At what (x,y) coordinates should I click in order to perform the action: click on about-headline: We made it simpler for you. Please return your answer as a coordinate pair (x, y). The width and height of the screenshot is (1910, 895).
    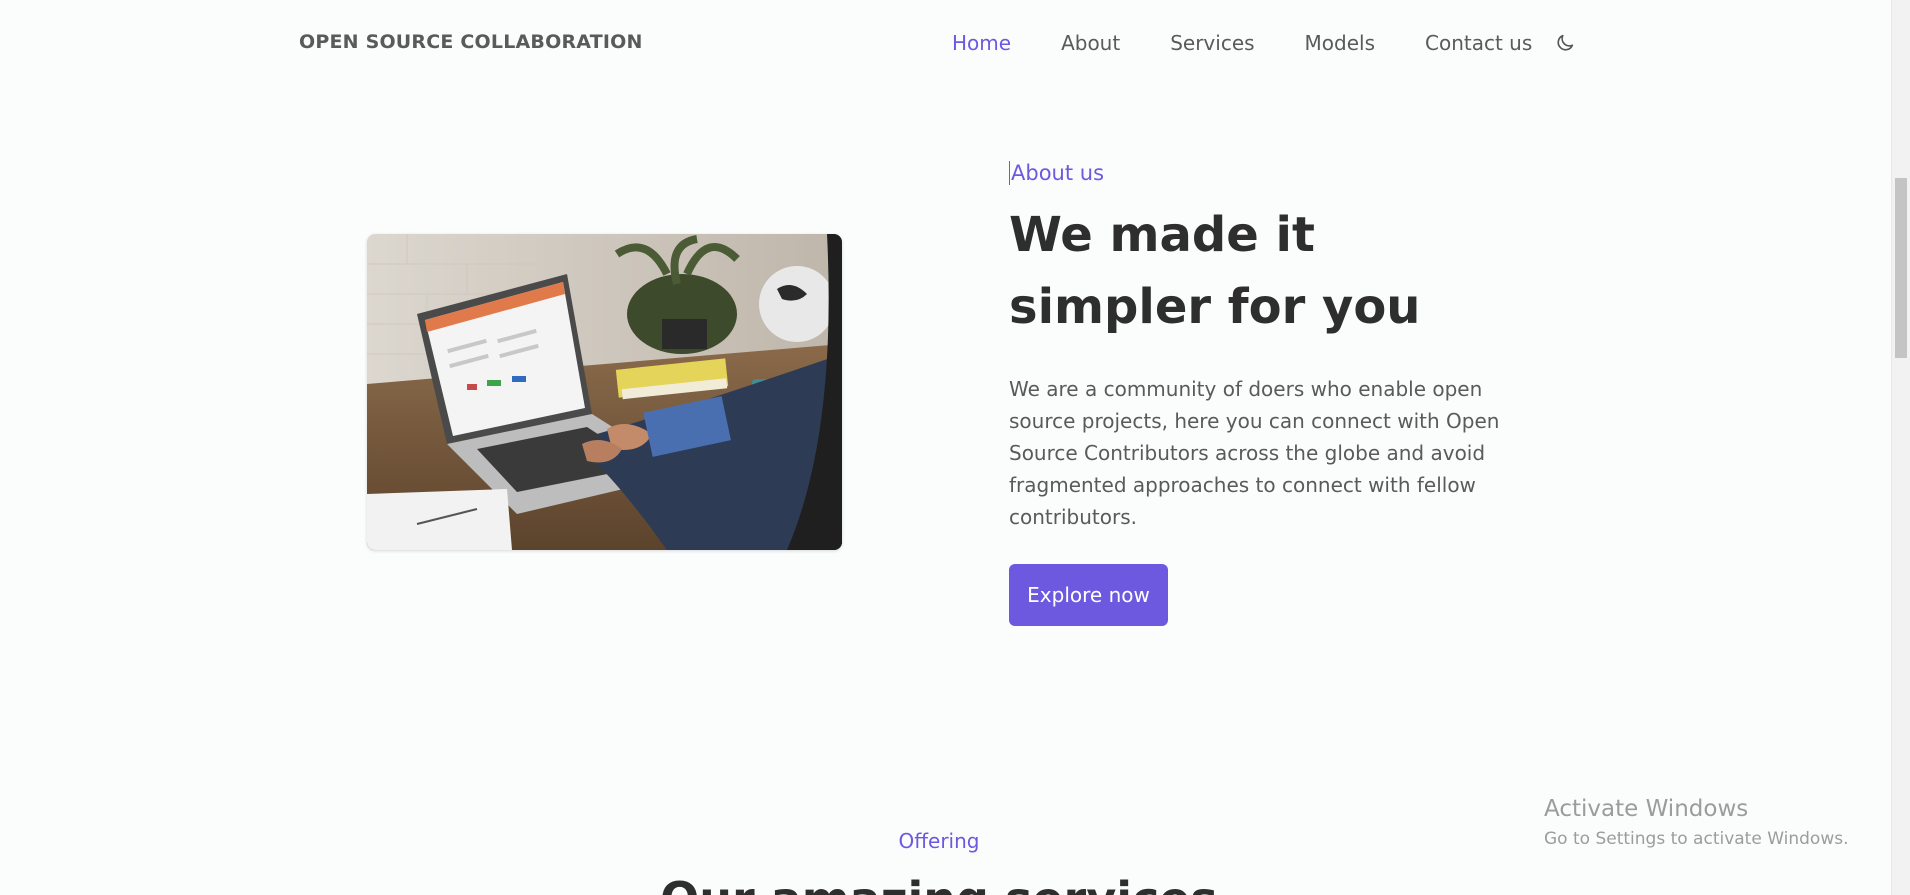
    Looking at the image, I should click on (1215, 271).